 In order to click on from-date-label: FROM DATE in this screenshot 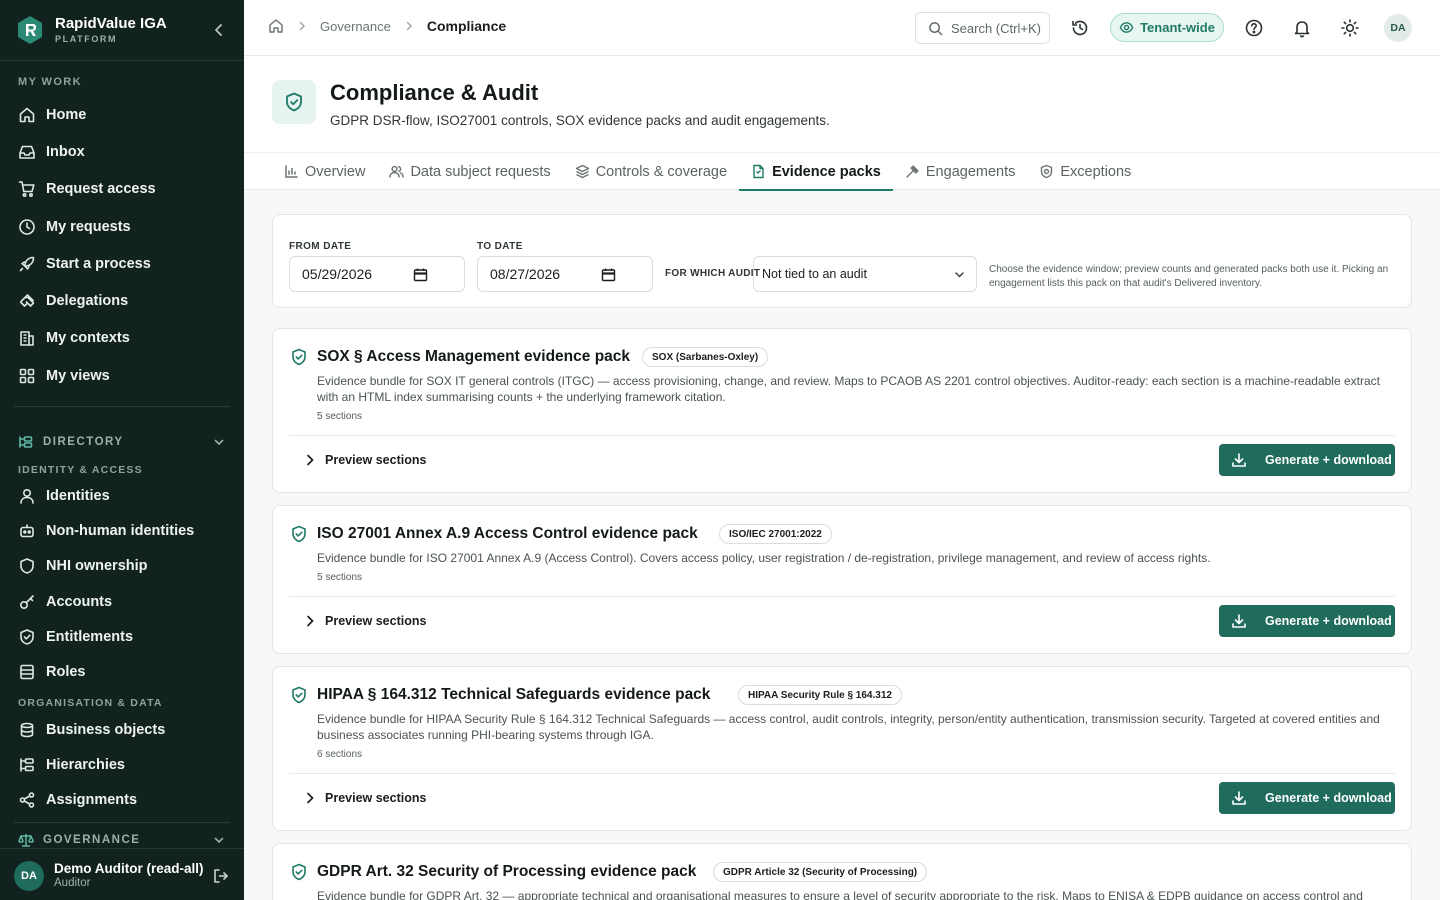, I will do `click(320, 246)`.